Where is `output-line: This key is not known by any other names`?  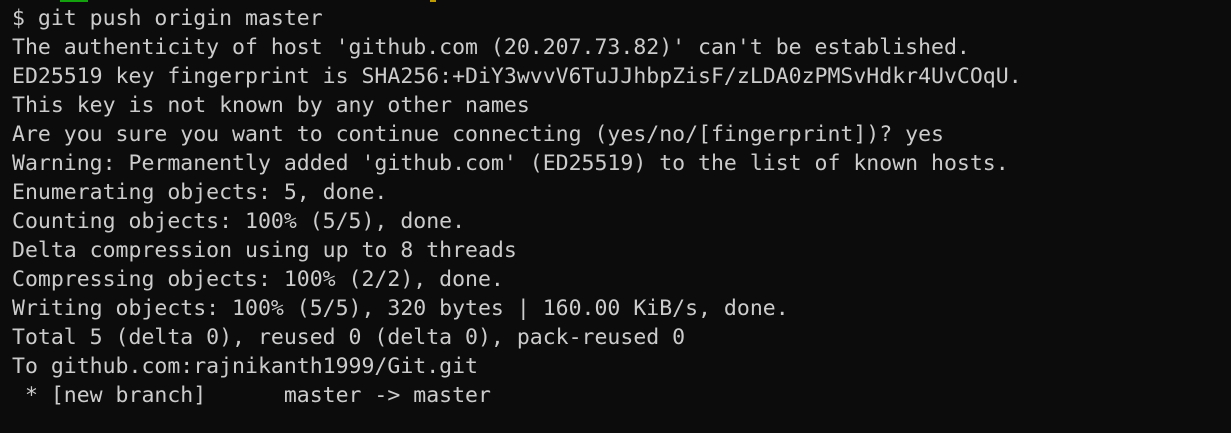 output-line: This key is not known by any other names is located at coordinates (271, 105).